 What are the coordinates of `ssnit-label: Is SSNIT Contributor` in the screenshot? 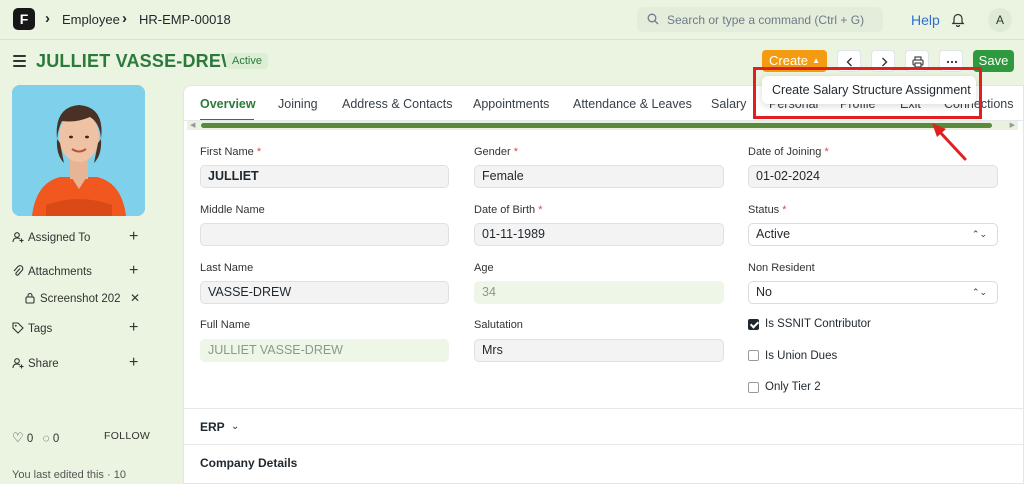 It's located at (818, 324).